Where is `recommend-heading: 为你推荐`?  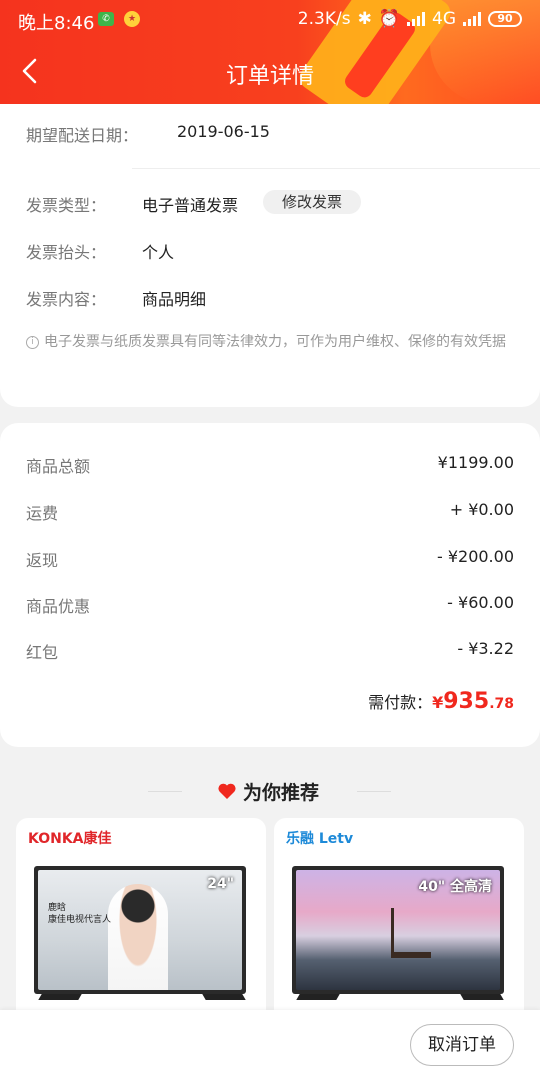
recommend-heading: 为你推荐 is located at coordinates (270, 791).